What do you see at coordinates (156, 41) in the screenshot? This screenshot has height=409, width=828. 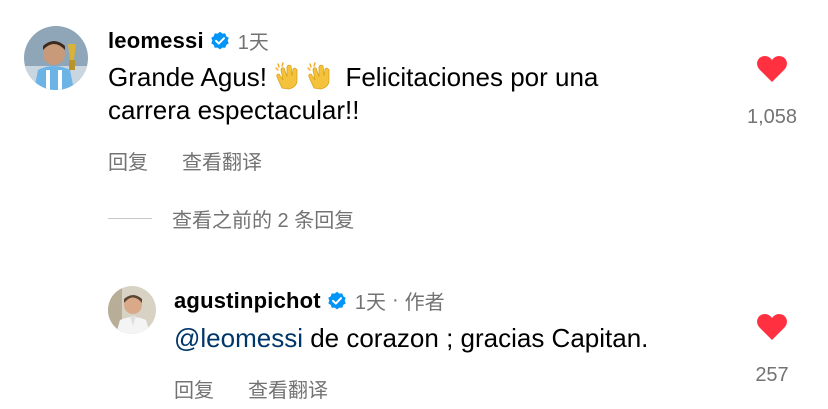 I see `username: leomessi` at bounding box center [156, 41].